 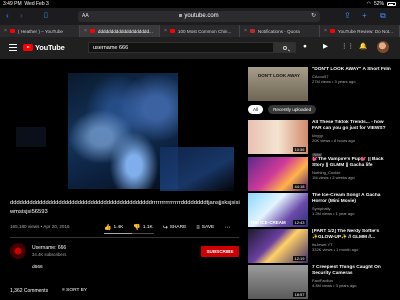 I want to click on channel-avatar, so click(x=18, y=251).